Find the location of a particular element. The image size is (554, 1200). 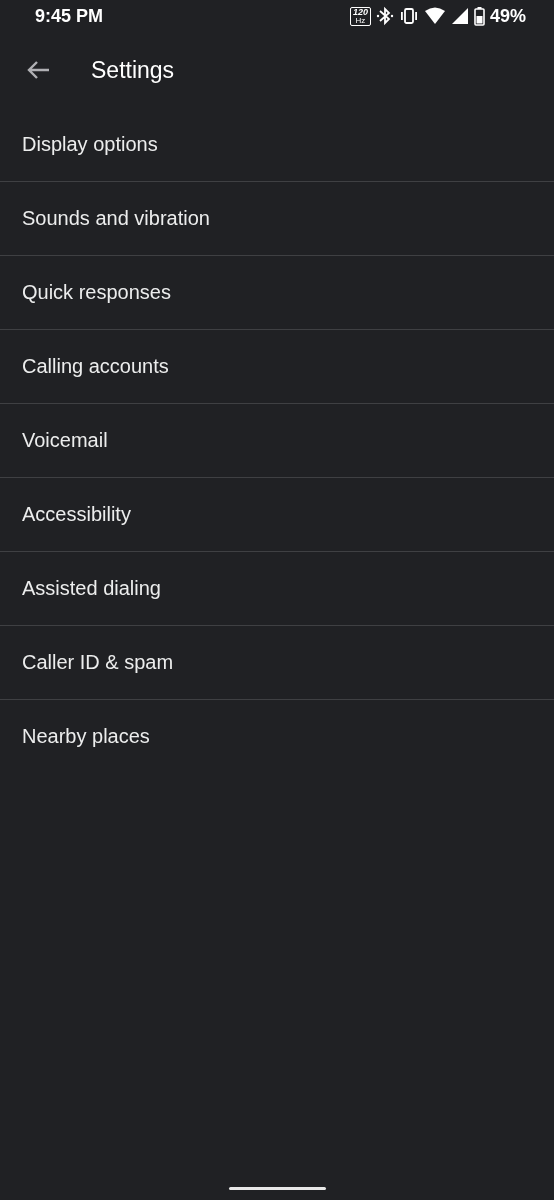

settings-item: Caller ID & spam is located at coordinates (277, 663).